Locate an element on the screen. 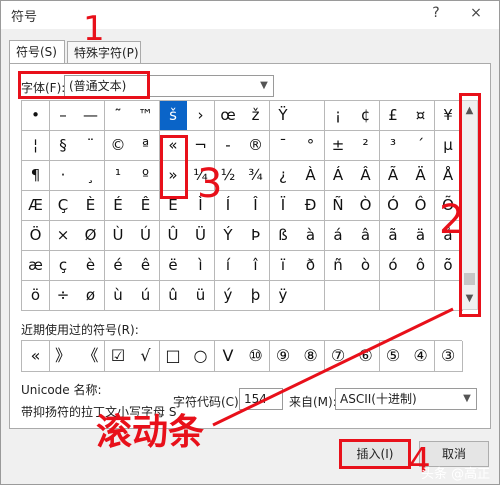 The width and height of the screenshot is (500, 501). symbol-cell: É is located at coordinates (118, 206).